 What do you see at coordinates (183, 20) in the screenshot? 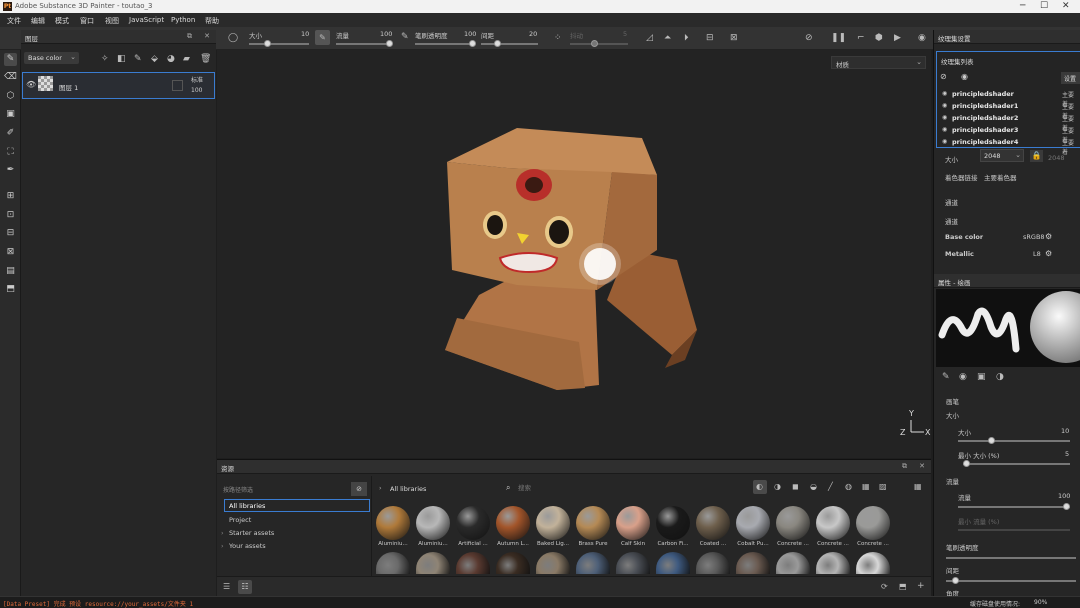
I see `menu-python: Python` at bounding box center [183, 20].